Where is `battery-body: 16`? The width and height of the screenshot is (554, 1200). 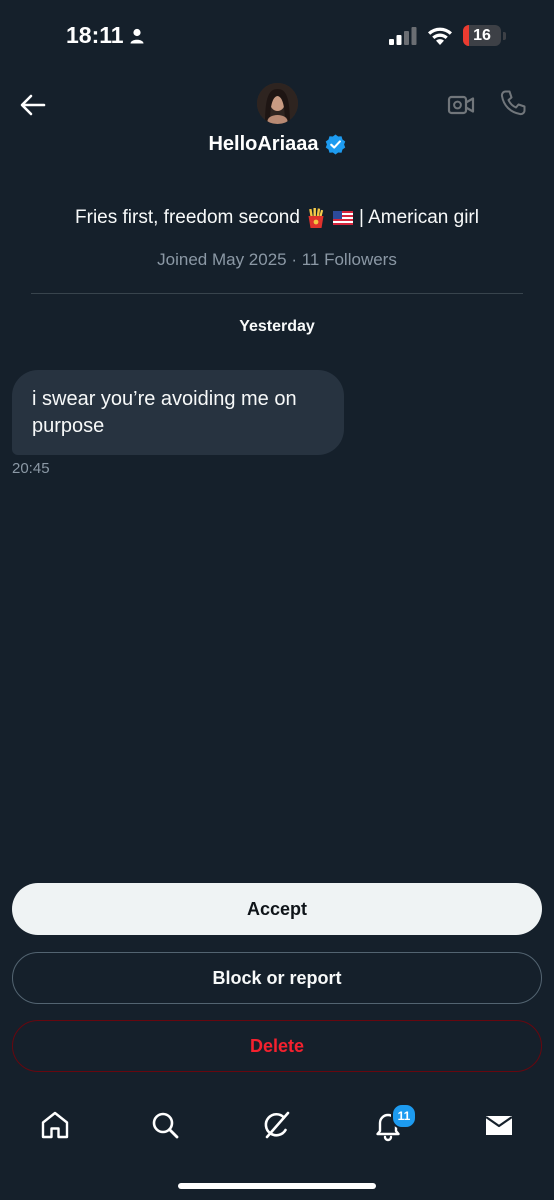
battery-body: 16 is located at coordinates (482, 35).